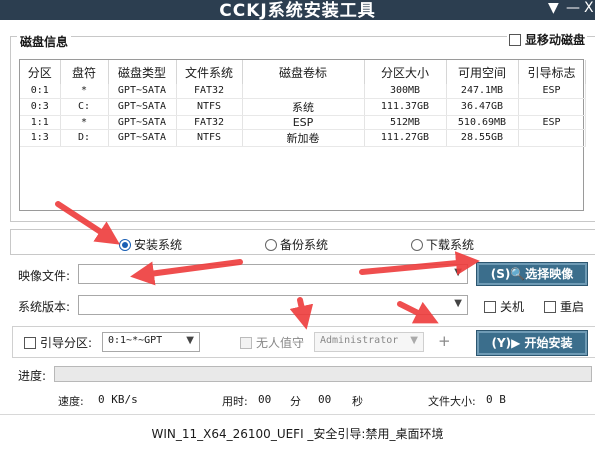 This screenshot has height=449, width=595. Describe the element at coordinates (158, 245) in the screenshot. I see `install-system-label: 安装系统` at that location.